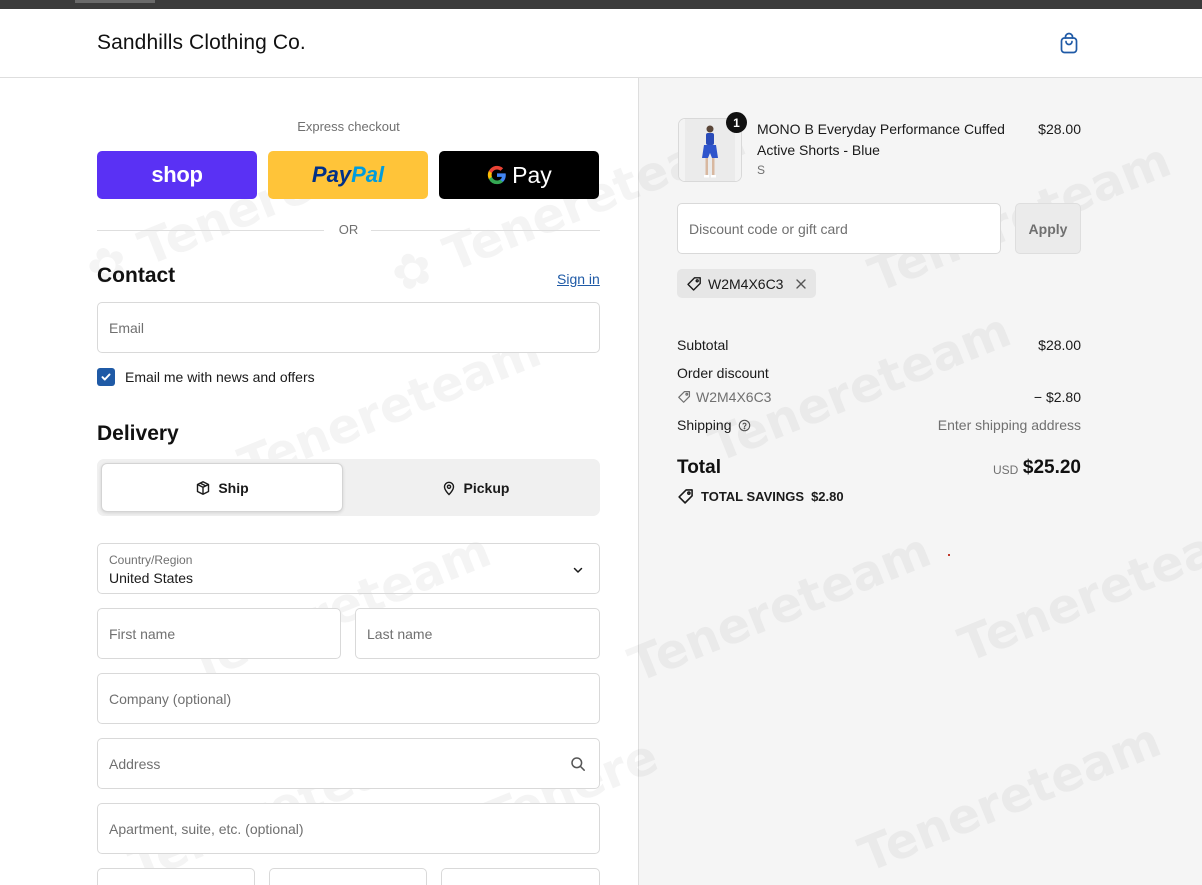  Describe the element at coordinates (601, 43) in the screenshot. I see `checkout-header: Sandhills Clothing Co.` at that location.